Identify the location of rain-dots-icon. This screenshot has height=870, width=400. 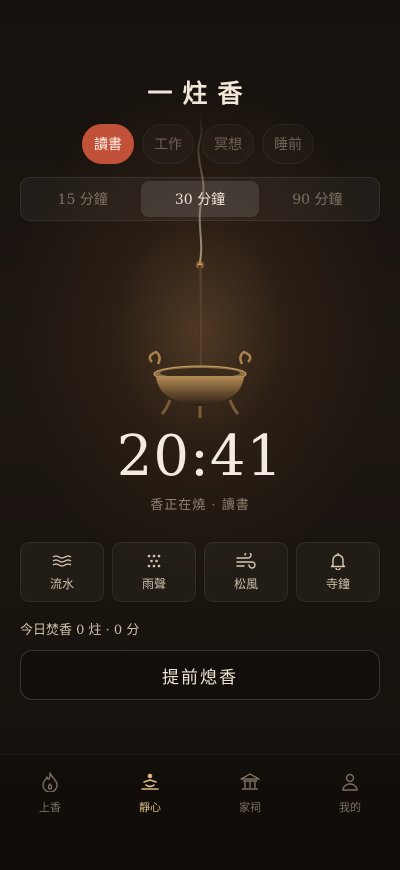
(154, 561).